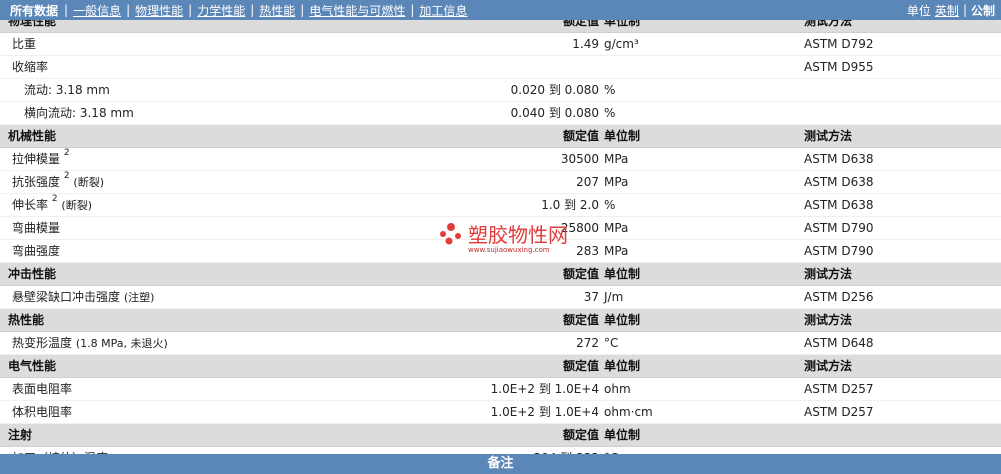  What do you see at coordinates (32, 10) in the screenshot?
I see `nav-all-data: 所有数据` at bounding box center [32, 10].